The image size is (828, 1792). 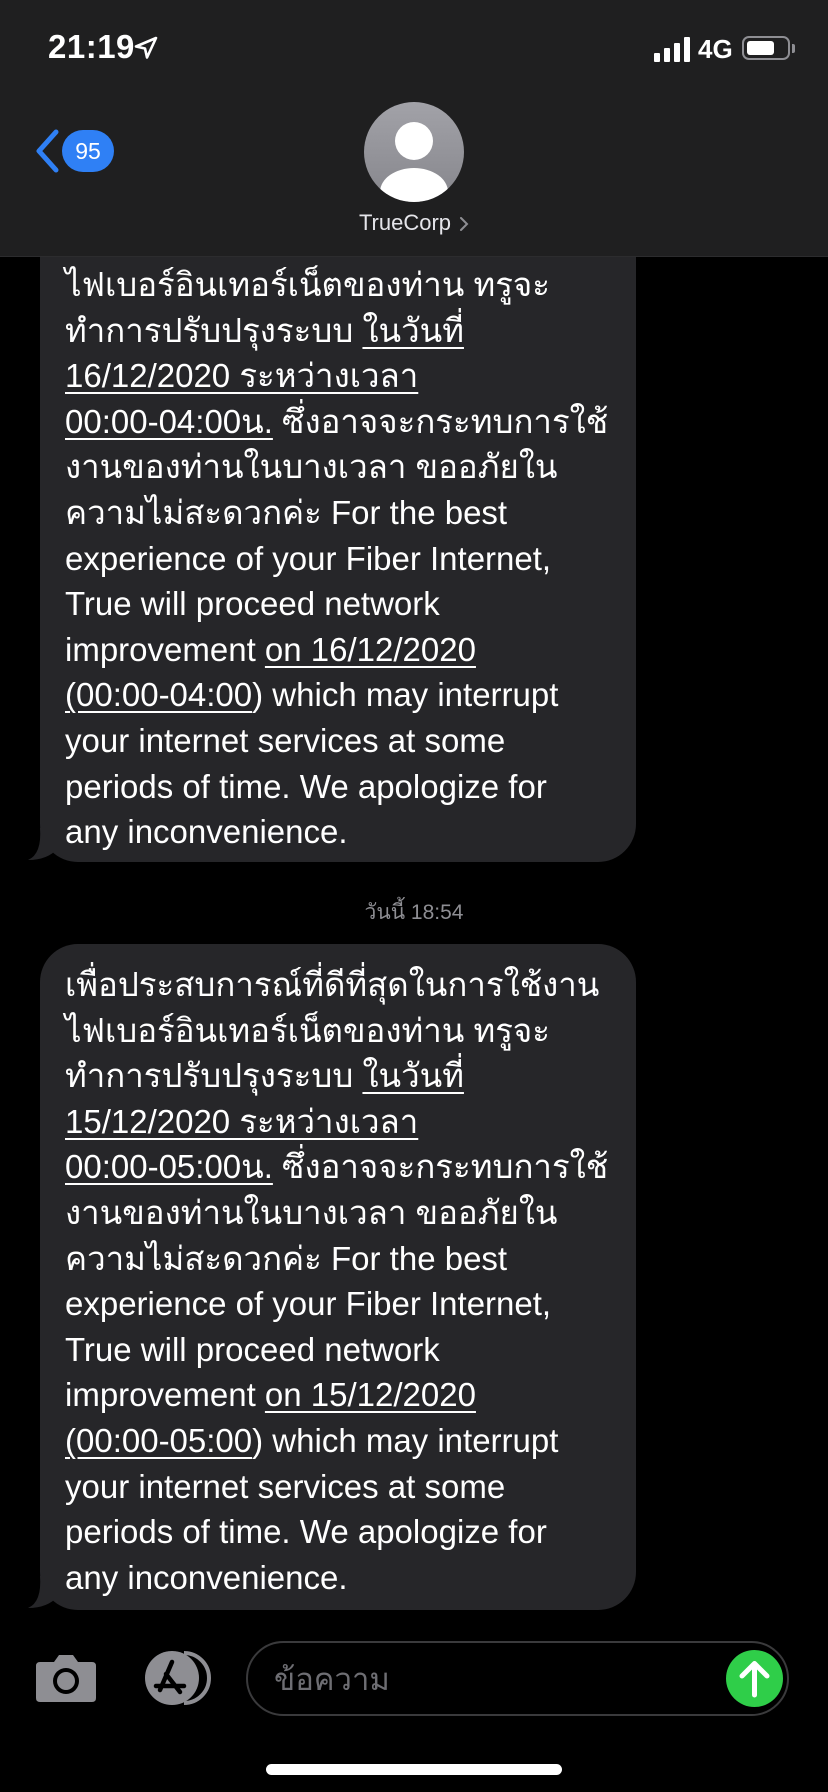 I want to click on avatar-person-icon, so click(x=414, y=162).